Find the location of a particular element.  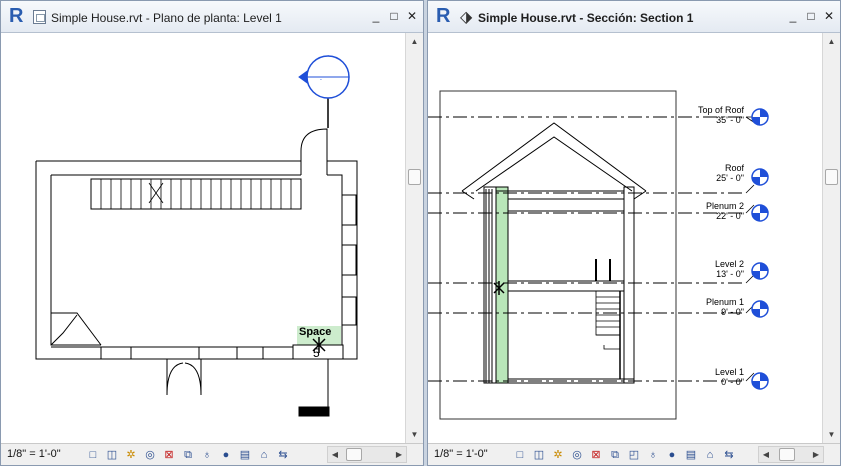

section-vertical-scrollbar: ▲ ▼ is located at coordinates (831, 238).